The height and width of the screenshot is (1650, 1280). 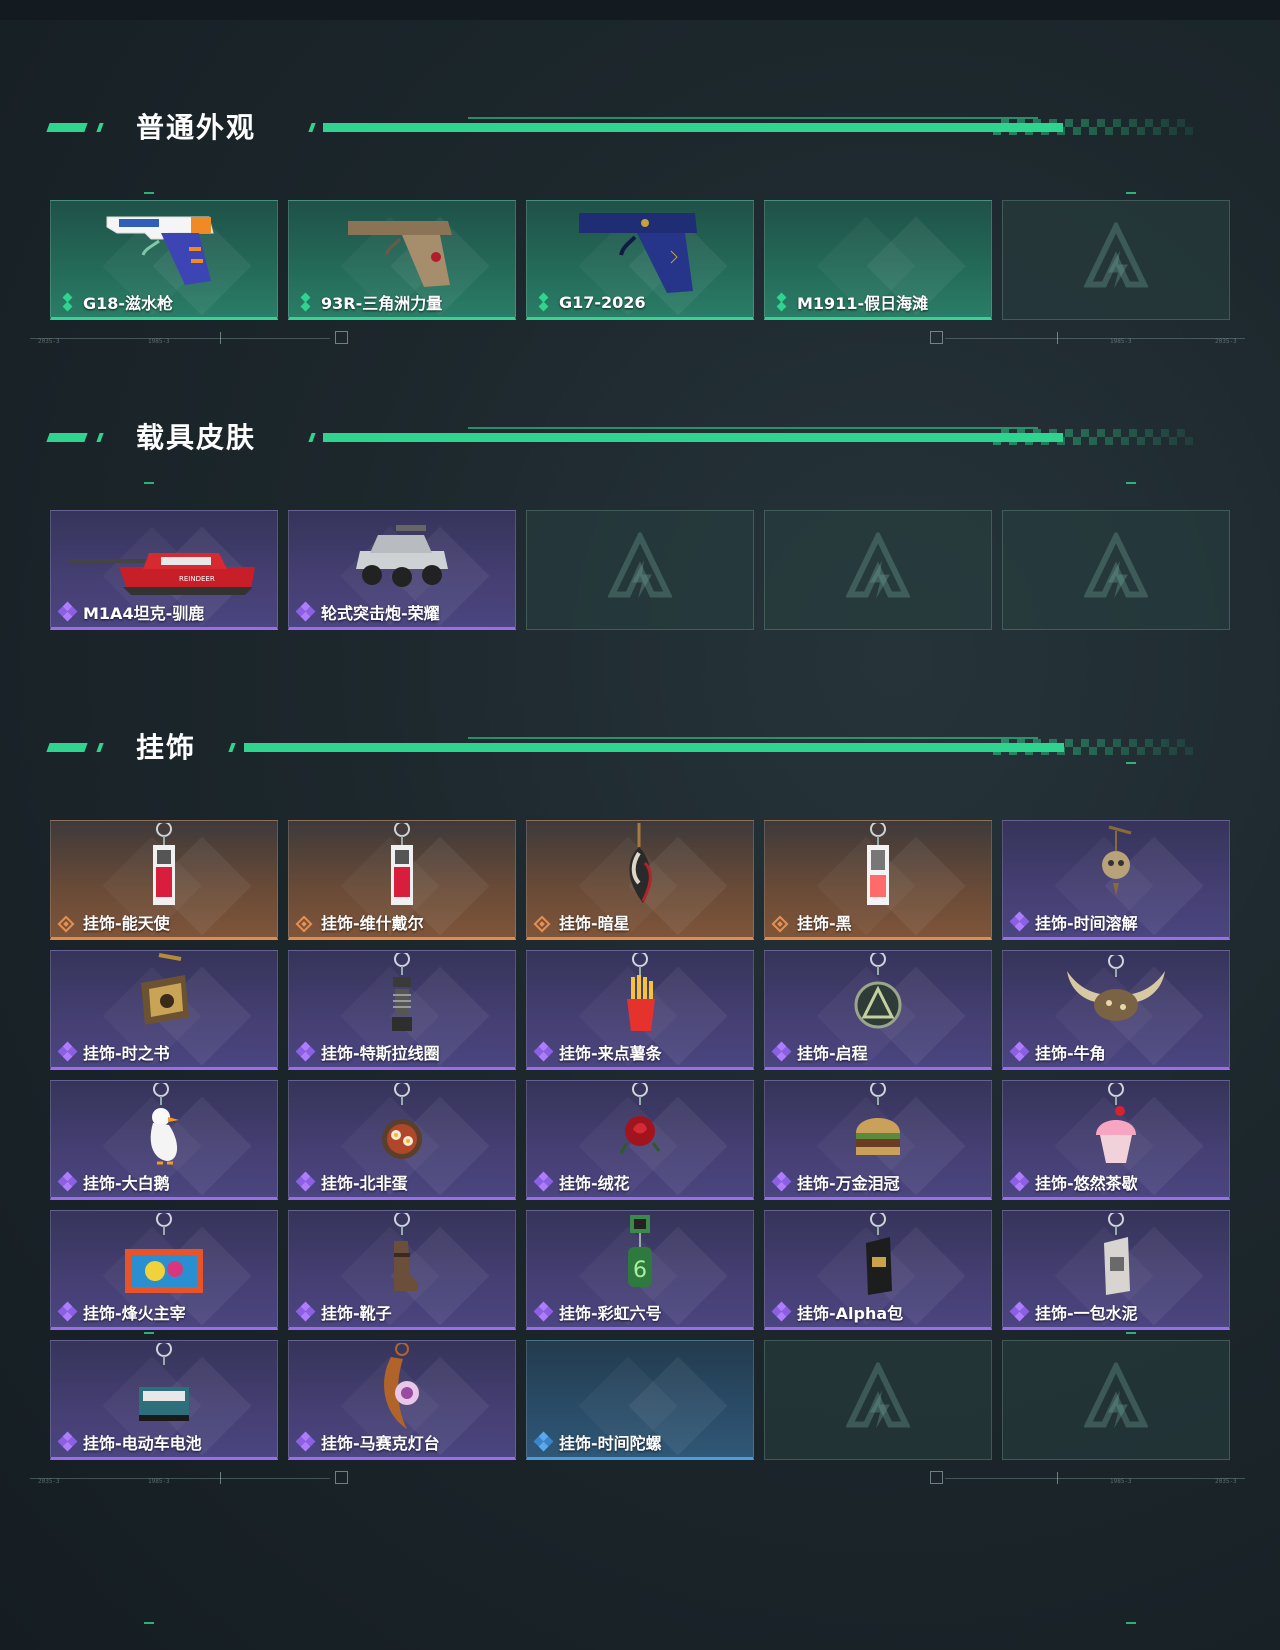 I want to click on charm-card-white-icon, so click(x=878, y=869).